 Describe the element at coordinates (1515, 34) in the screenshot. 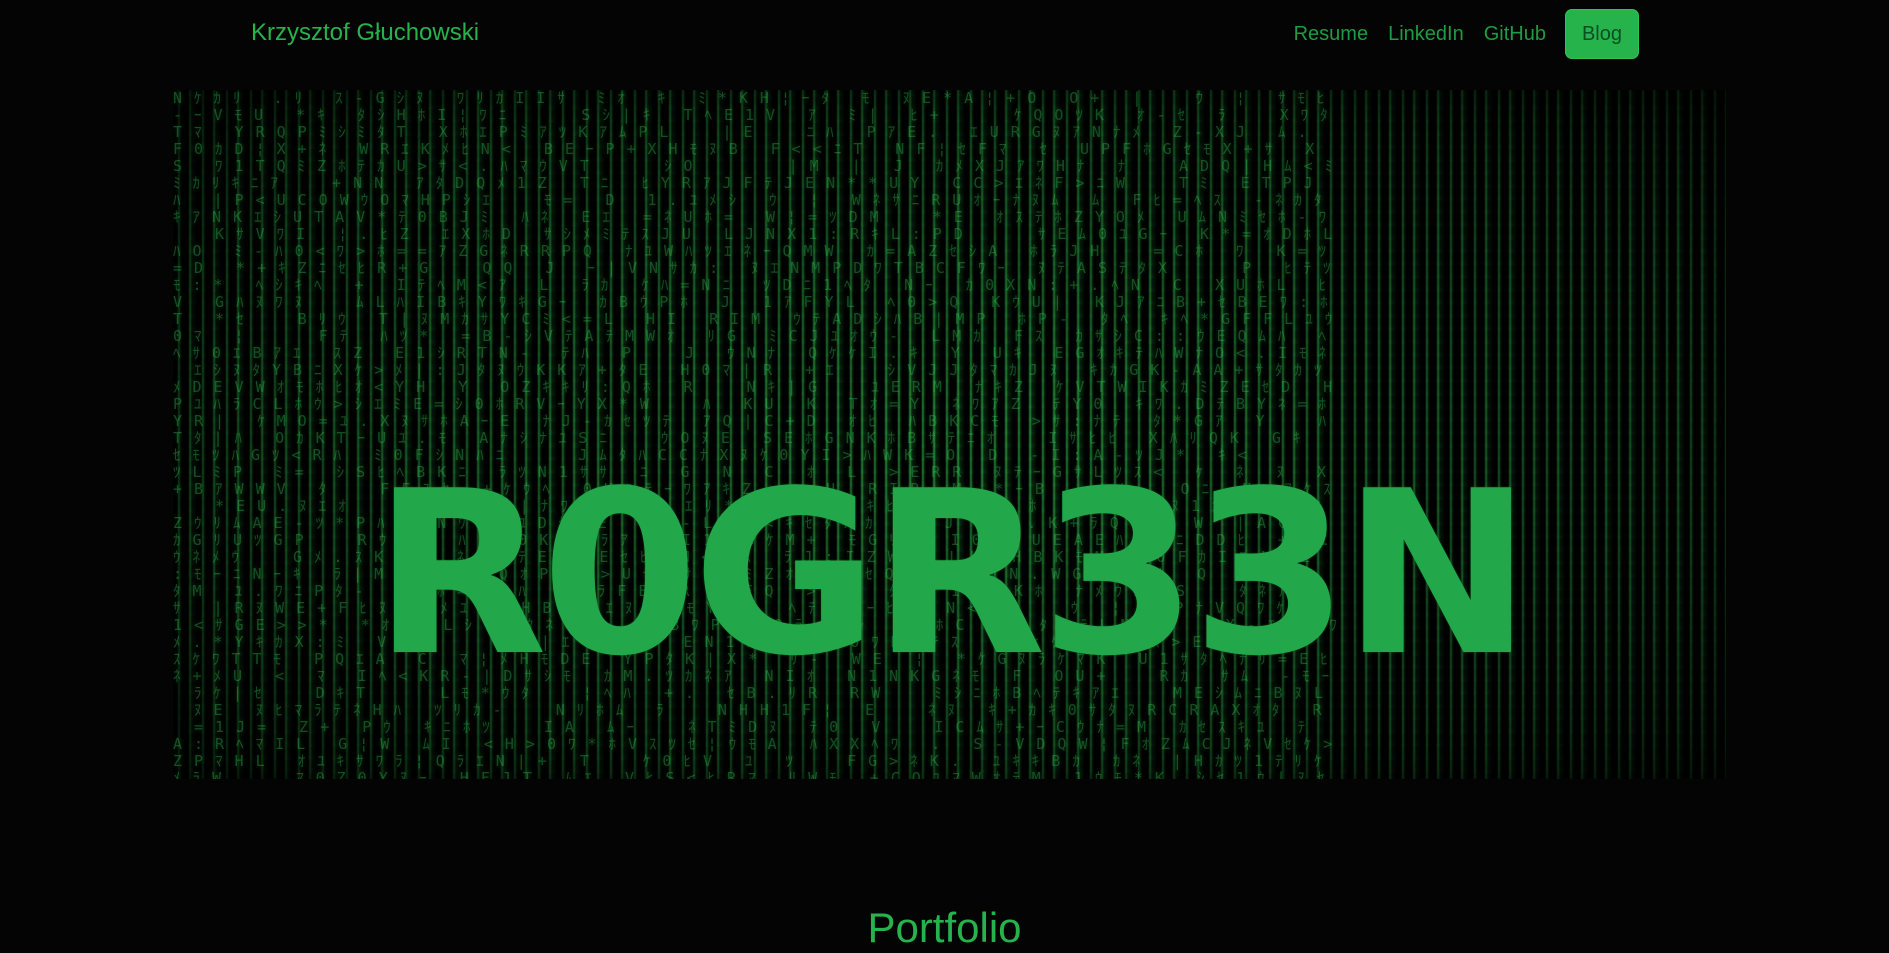

I see `github-link: GitHub` at that location.